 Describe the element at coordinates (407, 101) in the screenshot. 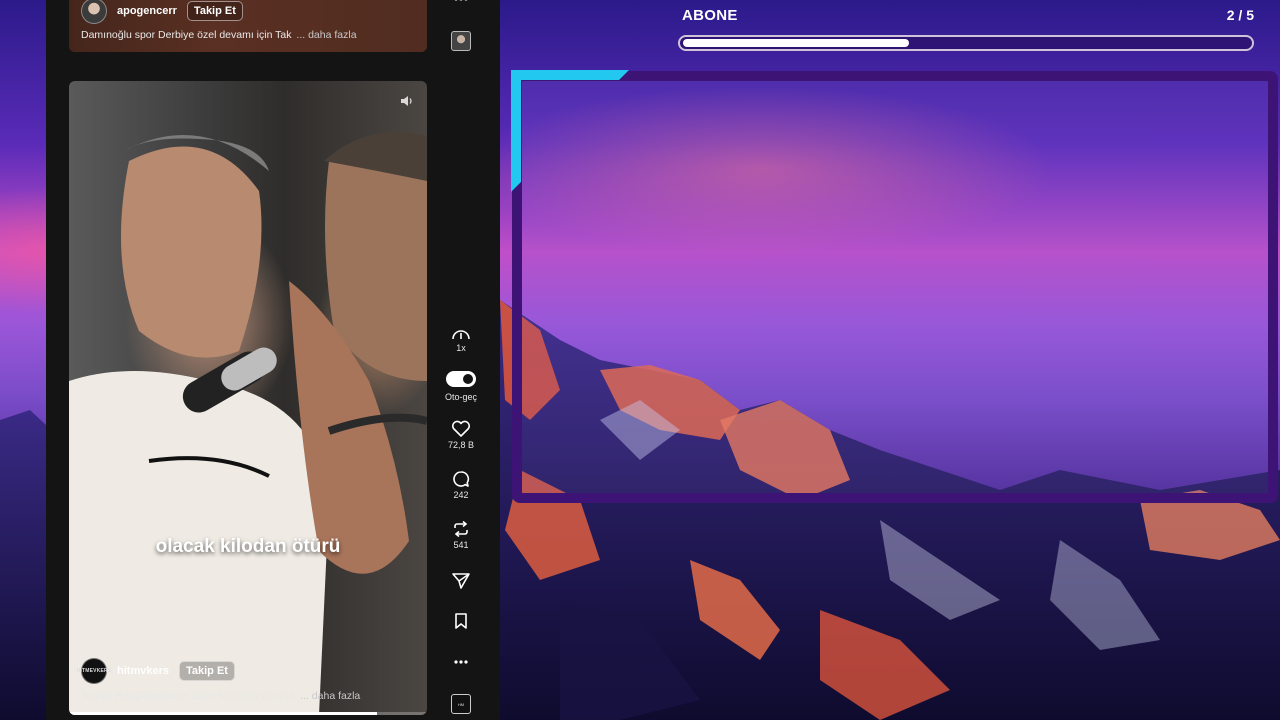

I see `volume-icon` at that location.